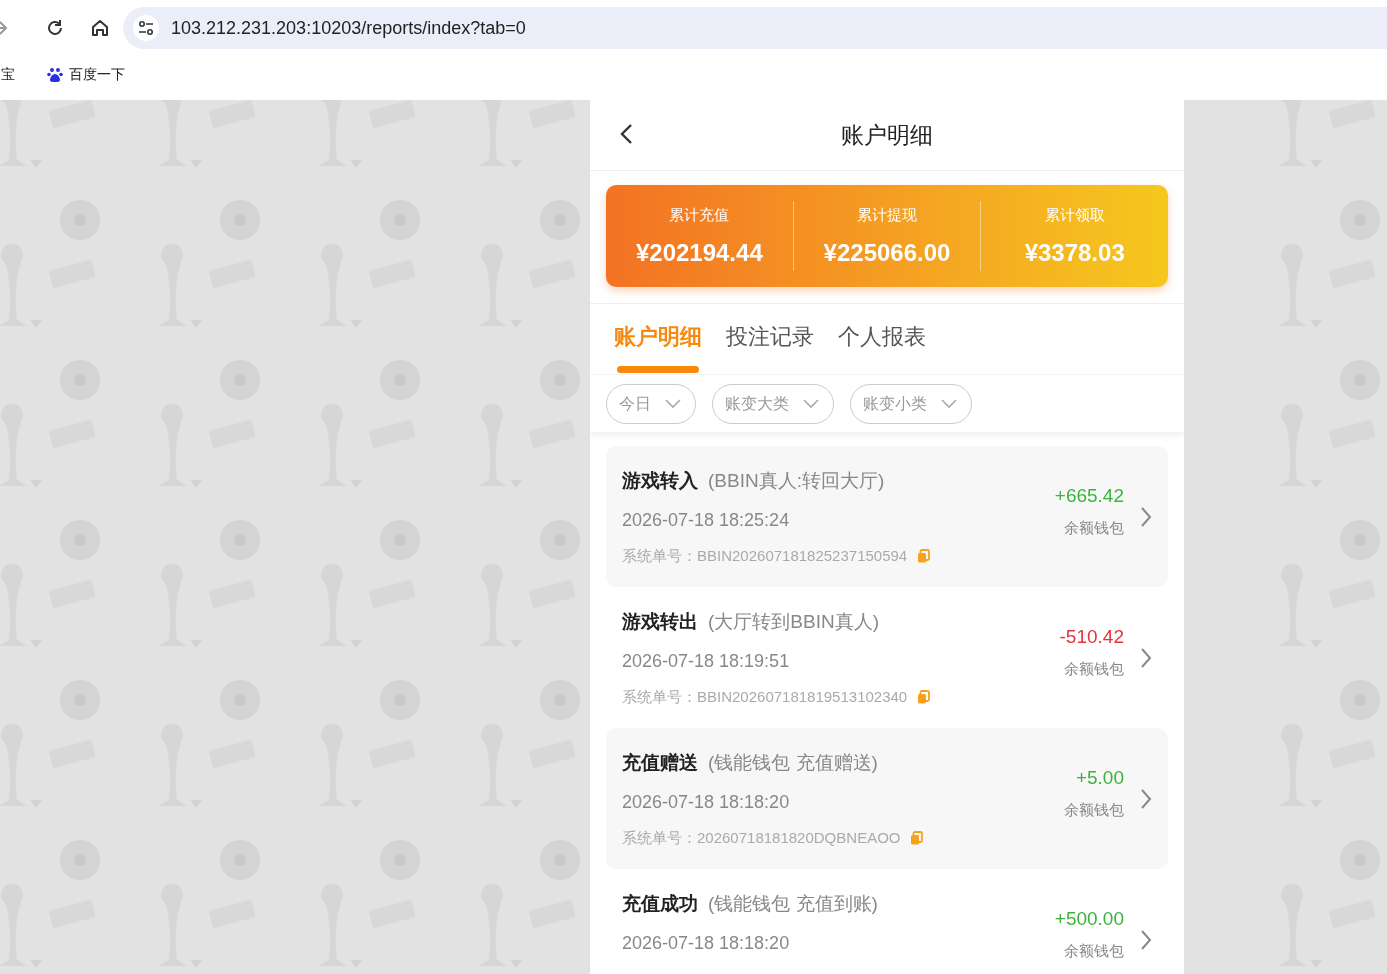  Describe the element at coordinates (100, 28) in the screenshot. I see `home-icon` at that location.